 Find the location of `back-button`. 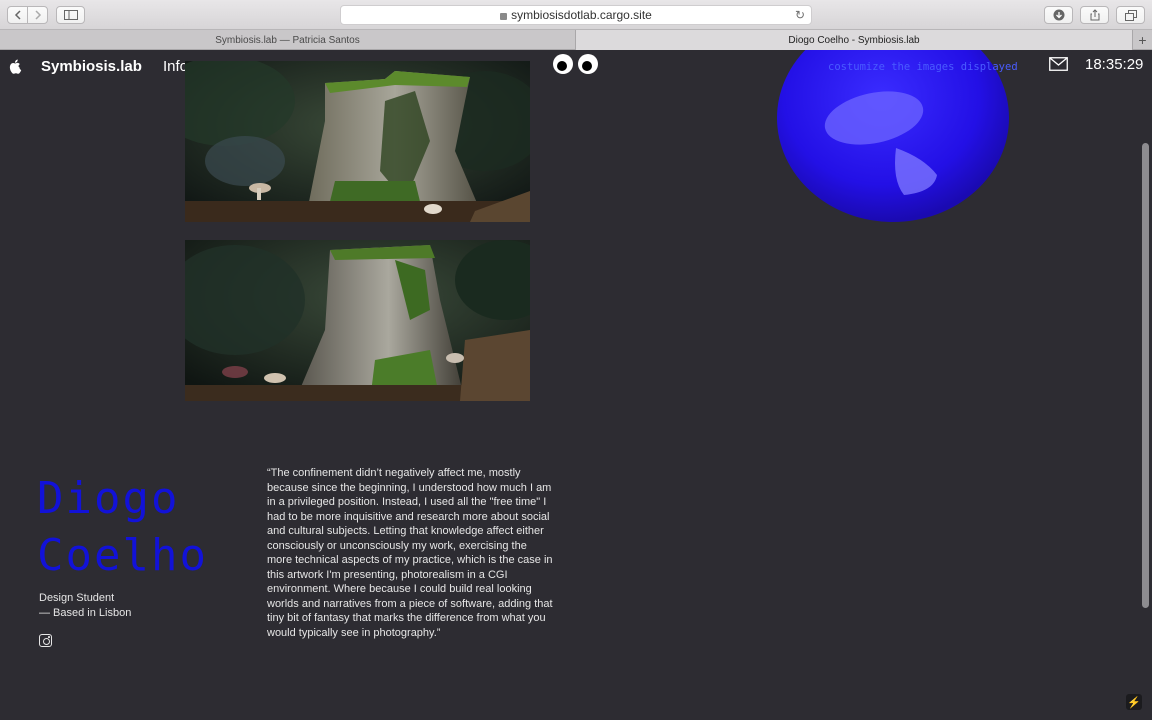

back-button is located at coordinates (17, 15).